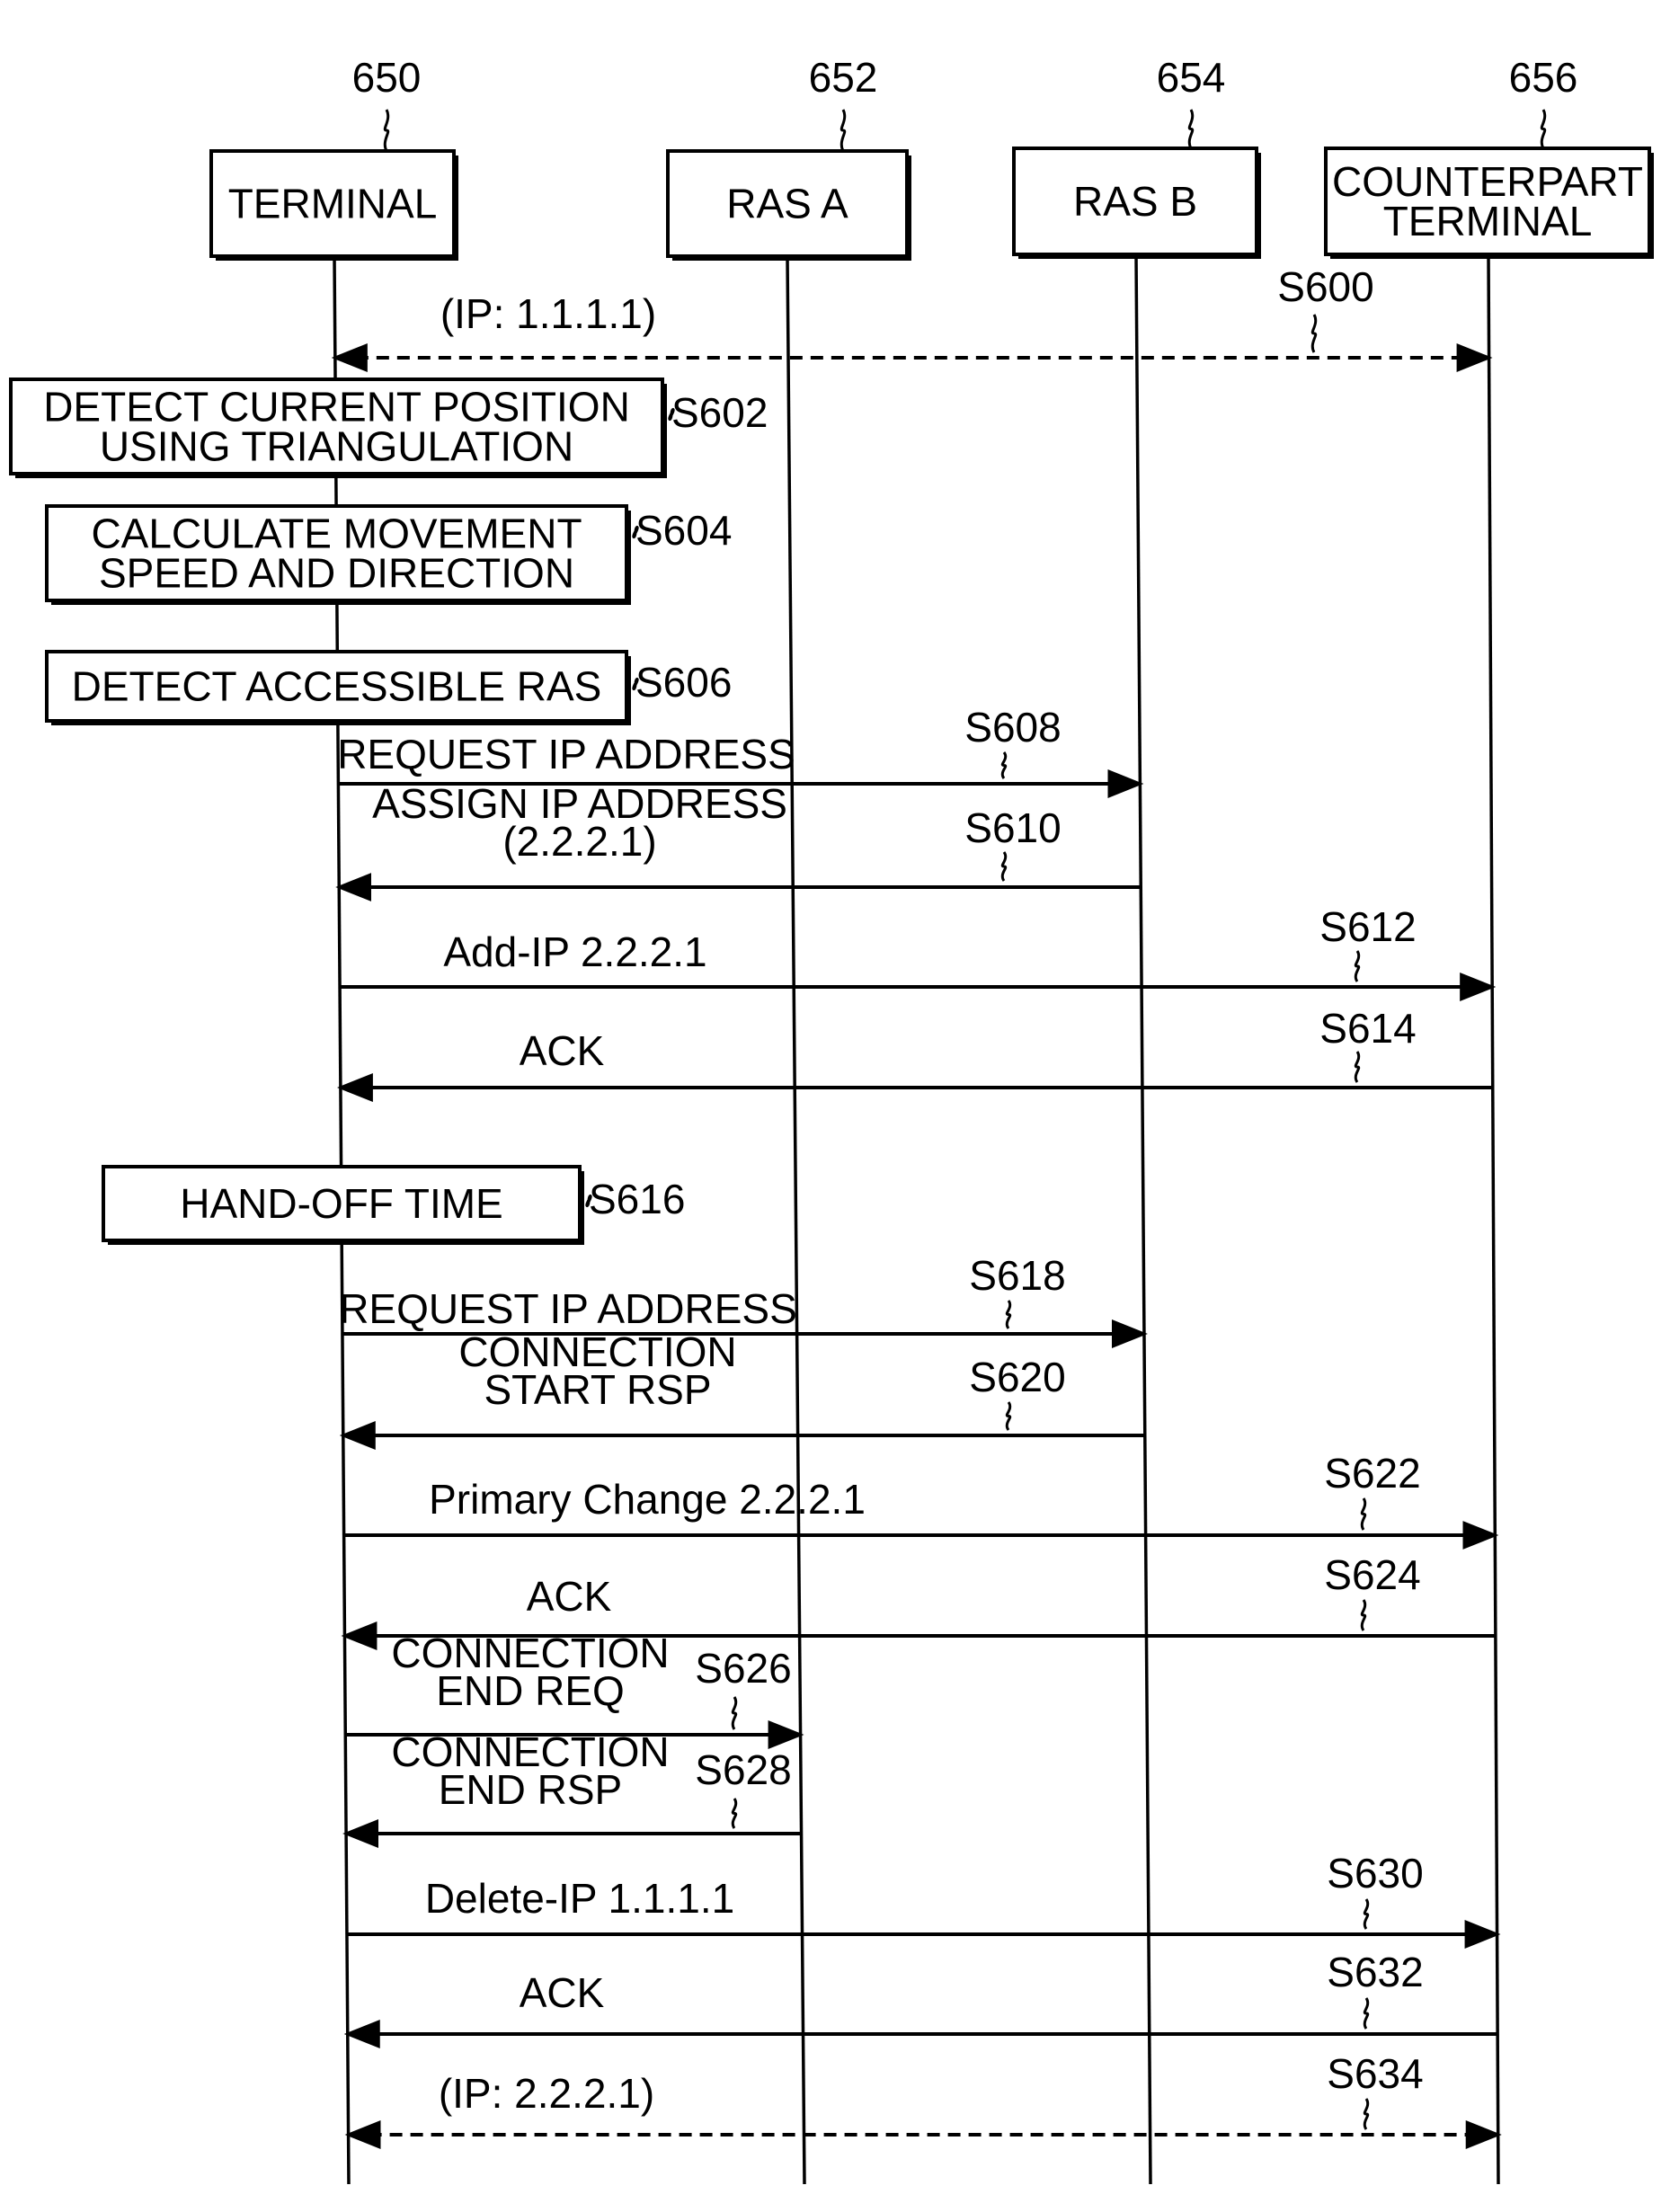  Describe the element at coordinates (719, 412) in the screenshot. I see `step-number: S602` at that location.